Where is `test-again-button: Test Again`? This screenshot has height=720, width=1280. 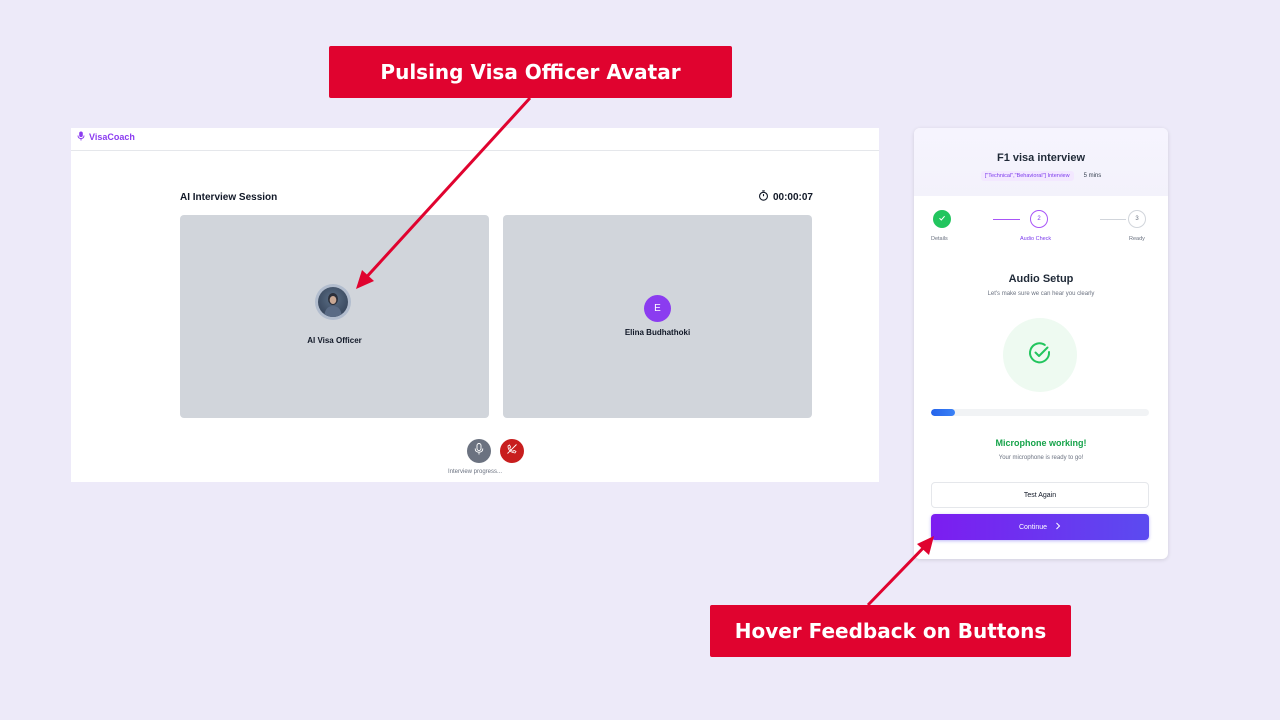
test-again-button: Test Again is located at coordinates (1040, 495).